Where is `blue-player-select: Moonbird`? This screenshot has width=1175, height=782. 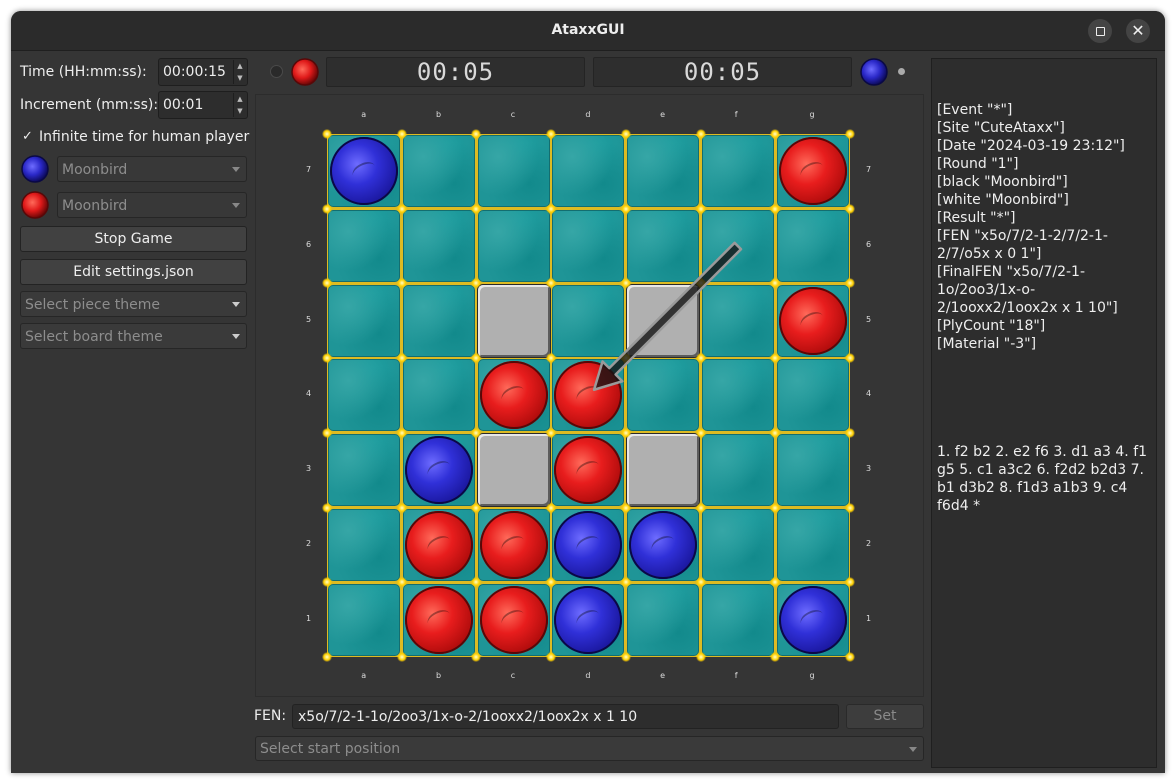
blue-player-select: Moonbird is located at coordinates (152, 169).